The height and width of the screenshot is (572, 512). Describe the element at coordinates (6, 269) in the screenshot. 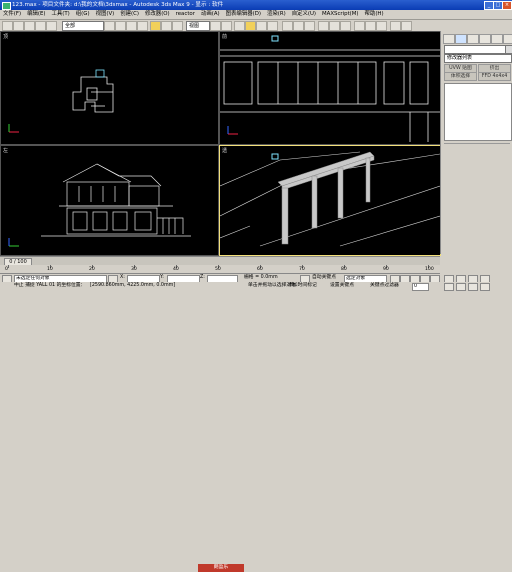

I see `track-tick-label: 0` at that location.